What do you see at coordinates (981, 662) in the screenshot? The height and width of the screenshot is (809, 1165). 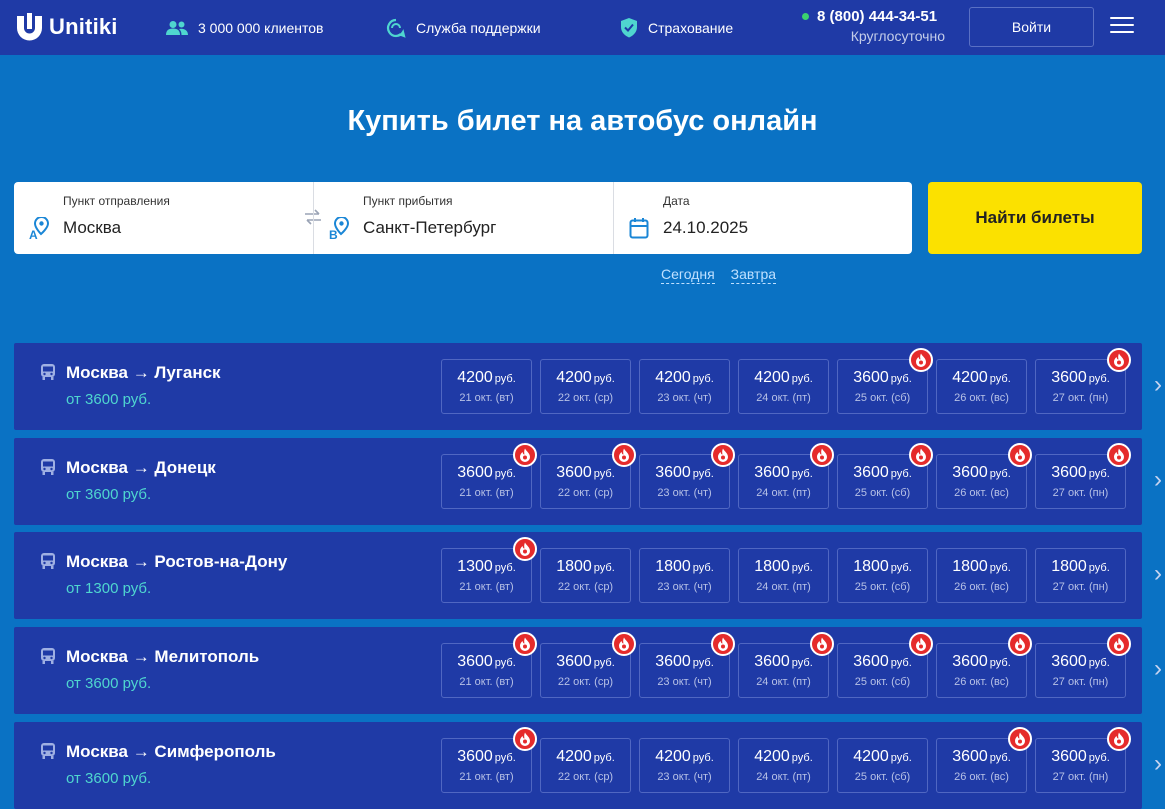 I see `cell-price: 3600 руб.` at bounding box center [981, 662].